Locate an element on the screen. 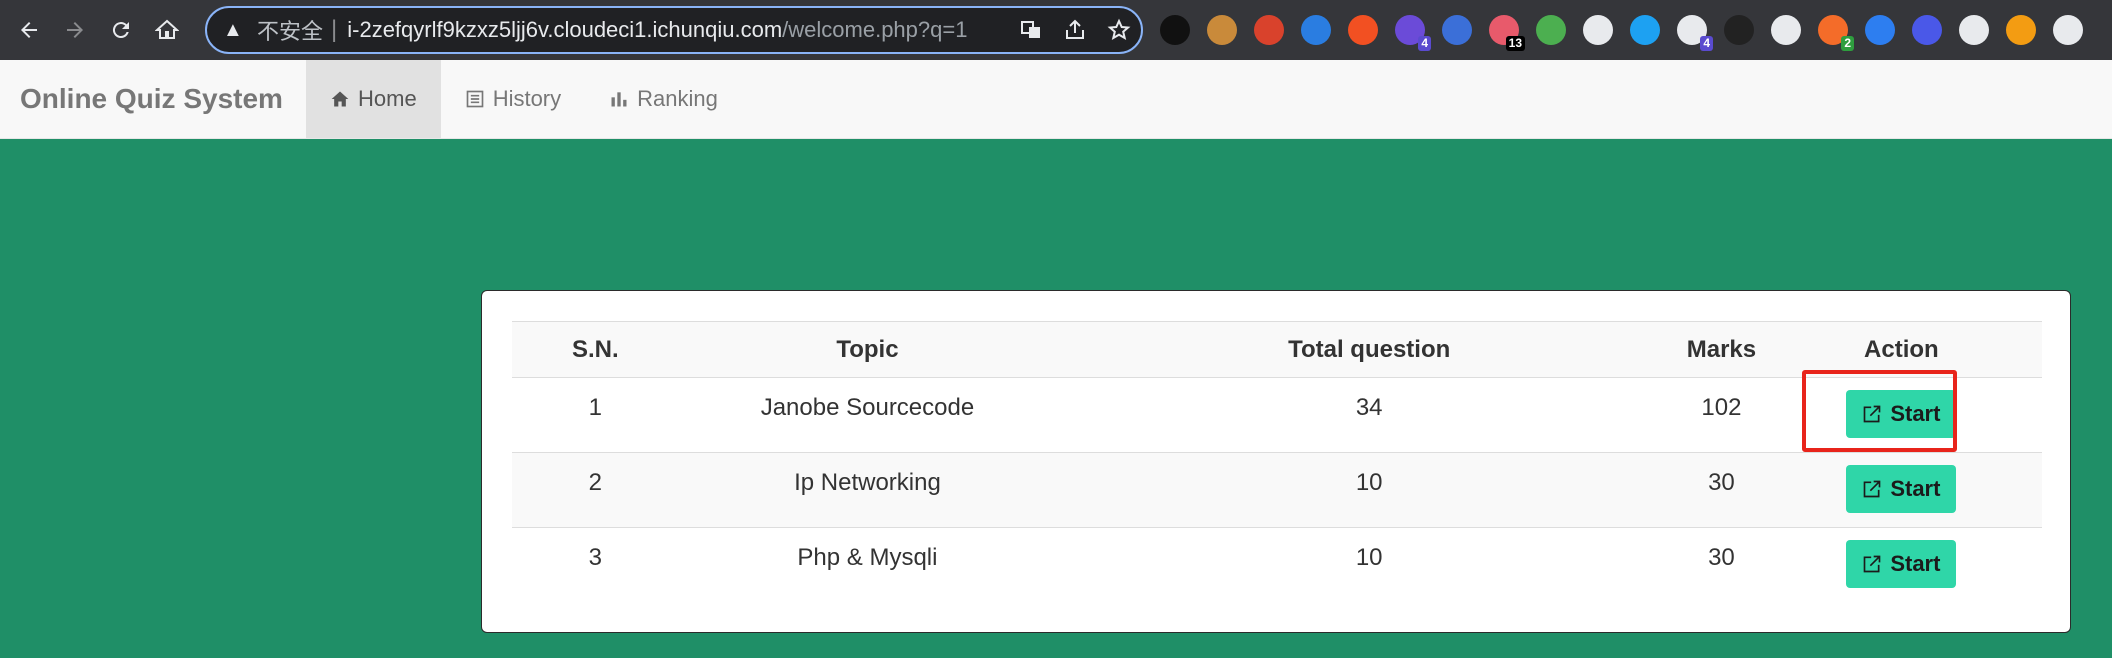 This screenshot has height=658, width=2112. nav-home: Home is located at coordinates (373, 99).